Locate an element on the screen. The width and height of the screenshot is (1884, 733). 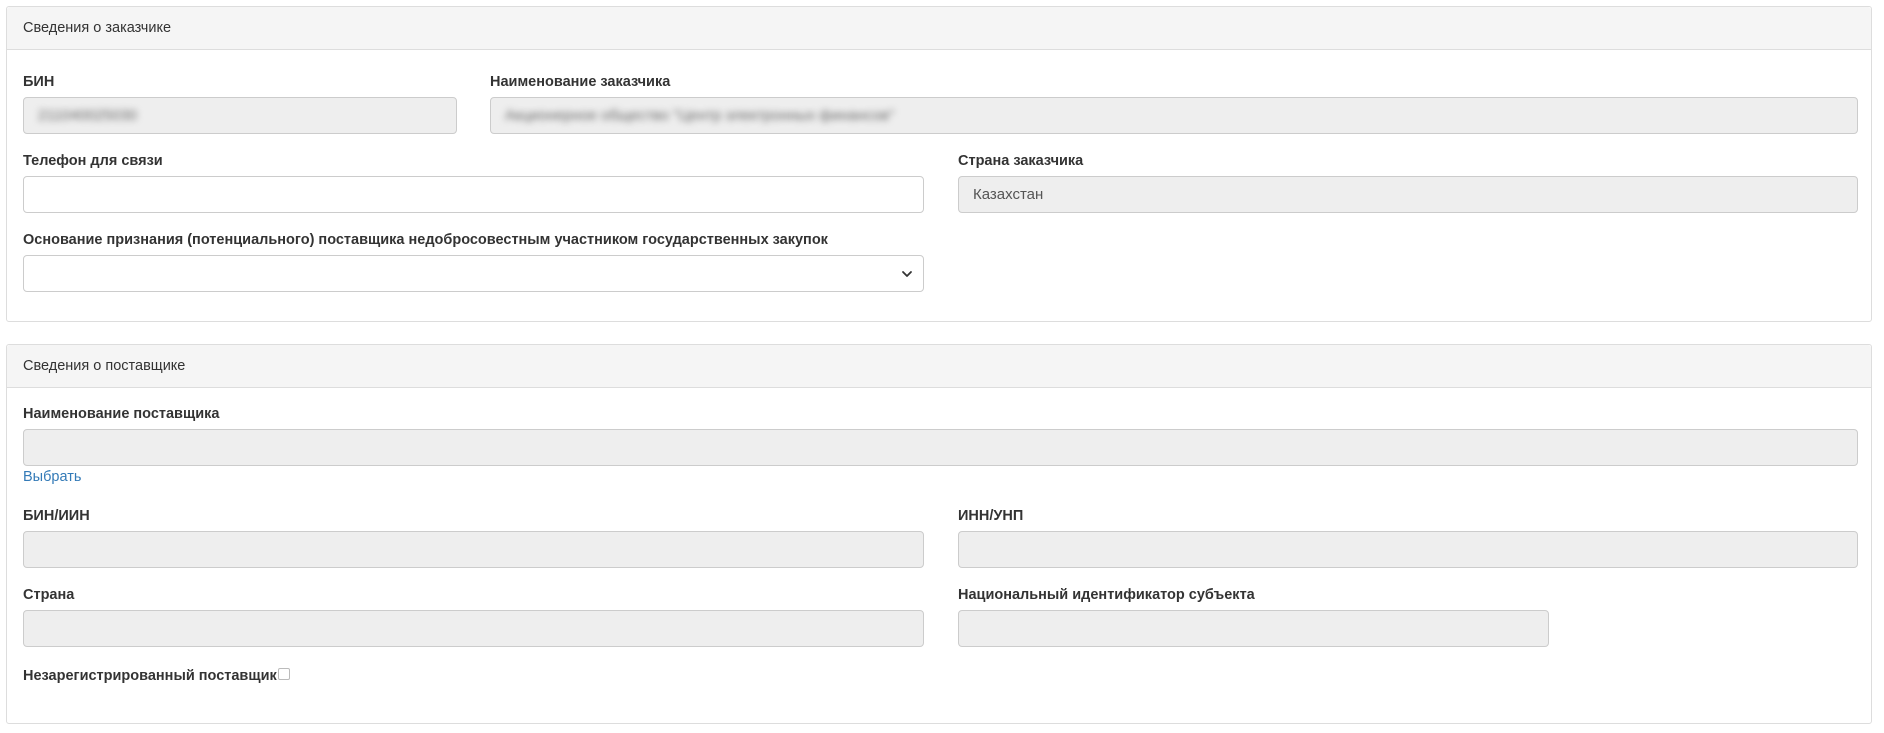
customer-country-value: Казахстан is located at coordinates (1008, 194).